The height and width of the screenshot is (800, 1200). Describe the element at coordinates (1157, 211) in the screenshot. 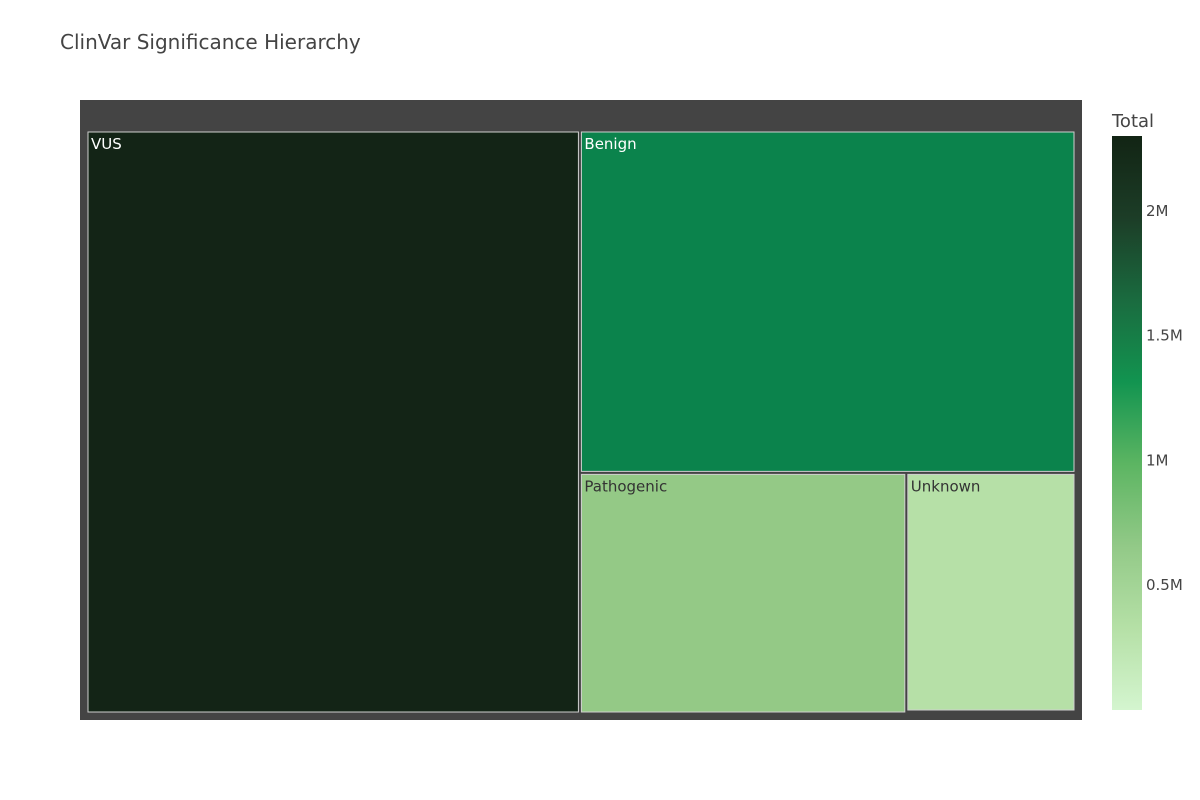

I see `colorbar-tick-label: 2M` at that location.